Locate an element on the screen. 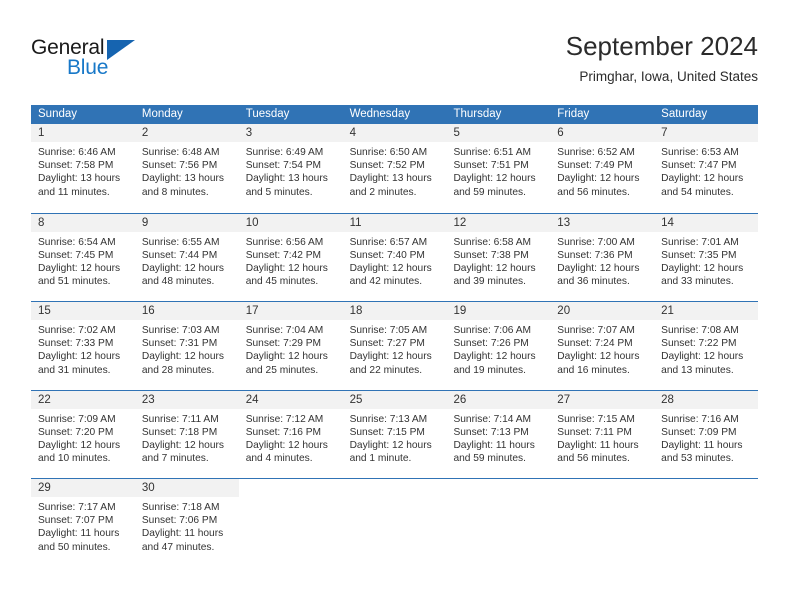  day-number: 28 is located at coordinates (667, 399).